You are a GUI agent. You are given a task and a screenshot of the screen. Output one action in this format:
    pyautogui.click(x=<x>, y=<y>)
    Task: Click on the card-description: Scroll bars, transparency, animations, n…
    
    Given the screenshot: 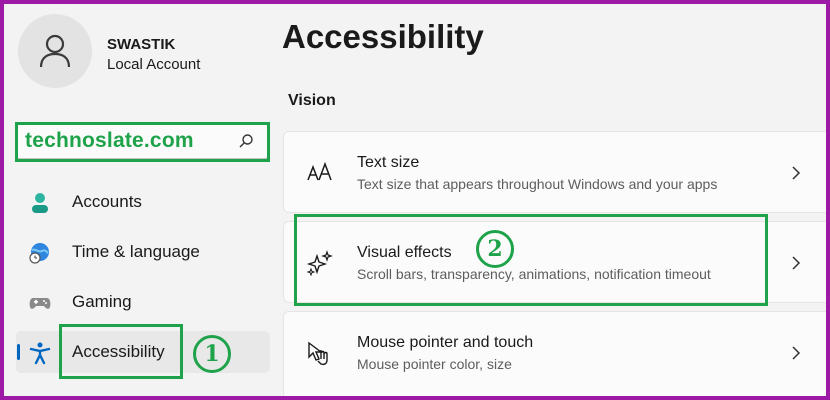 What is the action you would take?
    pyautogui.click(x=534, y=274)
    